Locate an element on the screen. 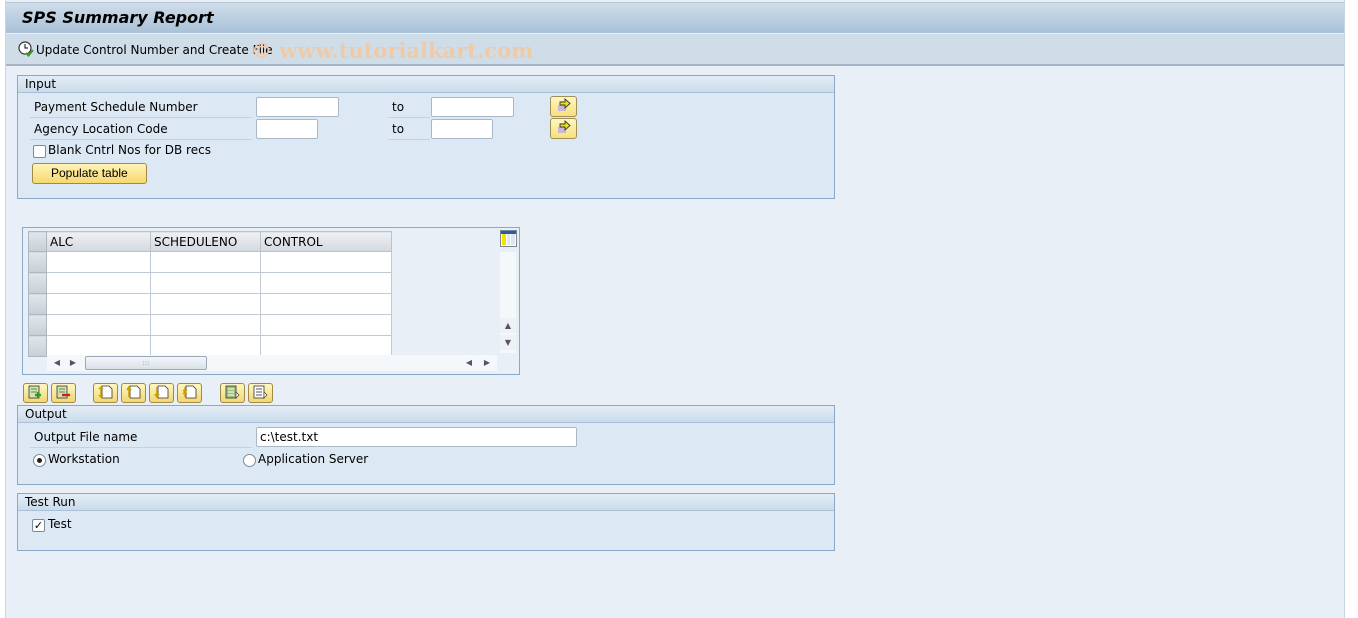 This screenshot has height=618, width=1358. output-group-title: Output is located at coordinates (426, 414).